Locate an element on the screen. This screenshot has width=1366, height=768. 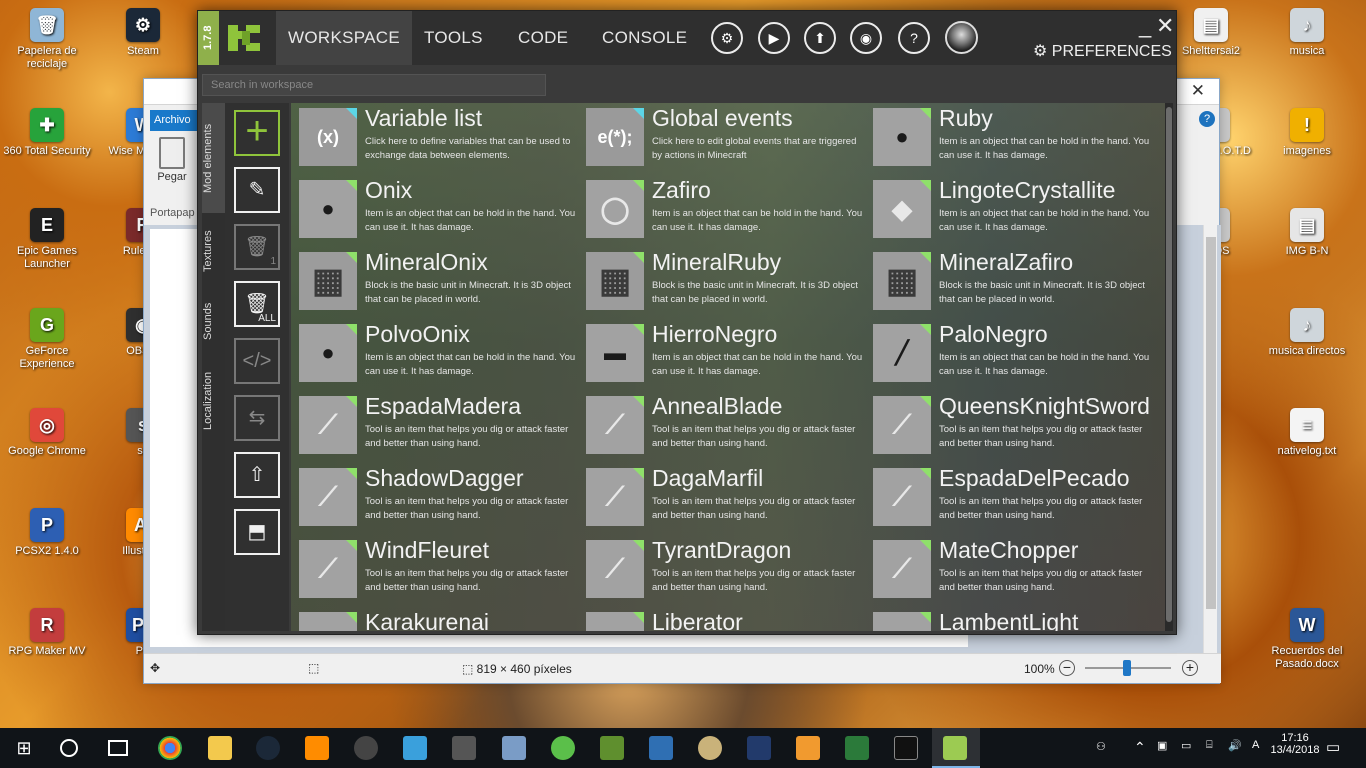
user-avatar is located at coordinates (961, 37).